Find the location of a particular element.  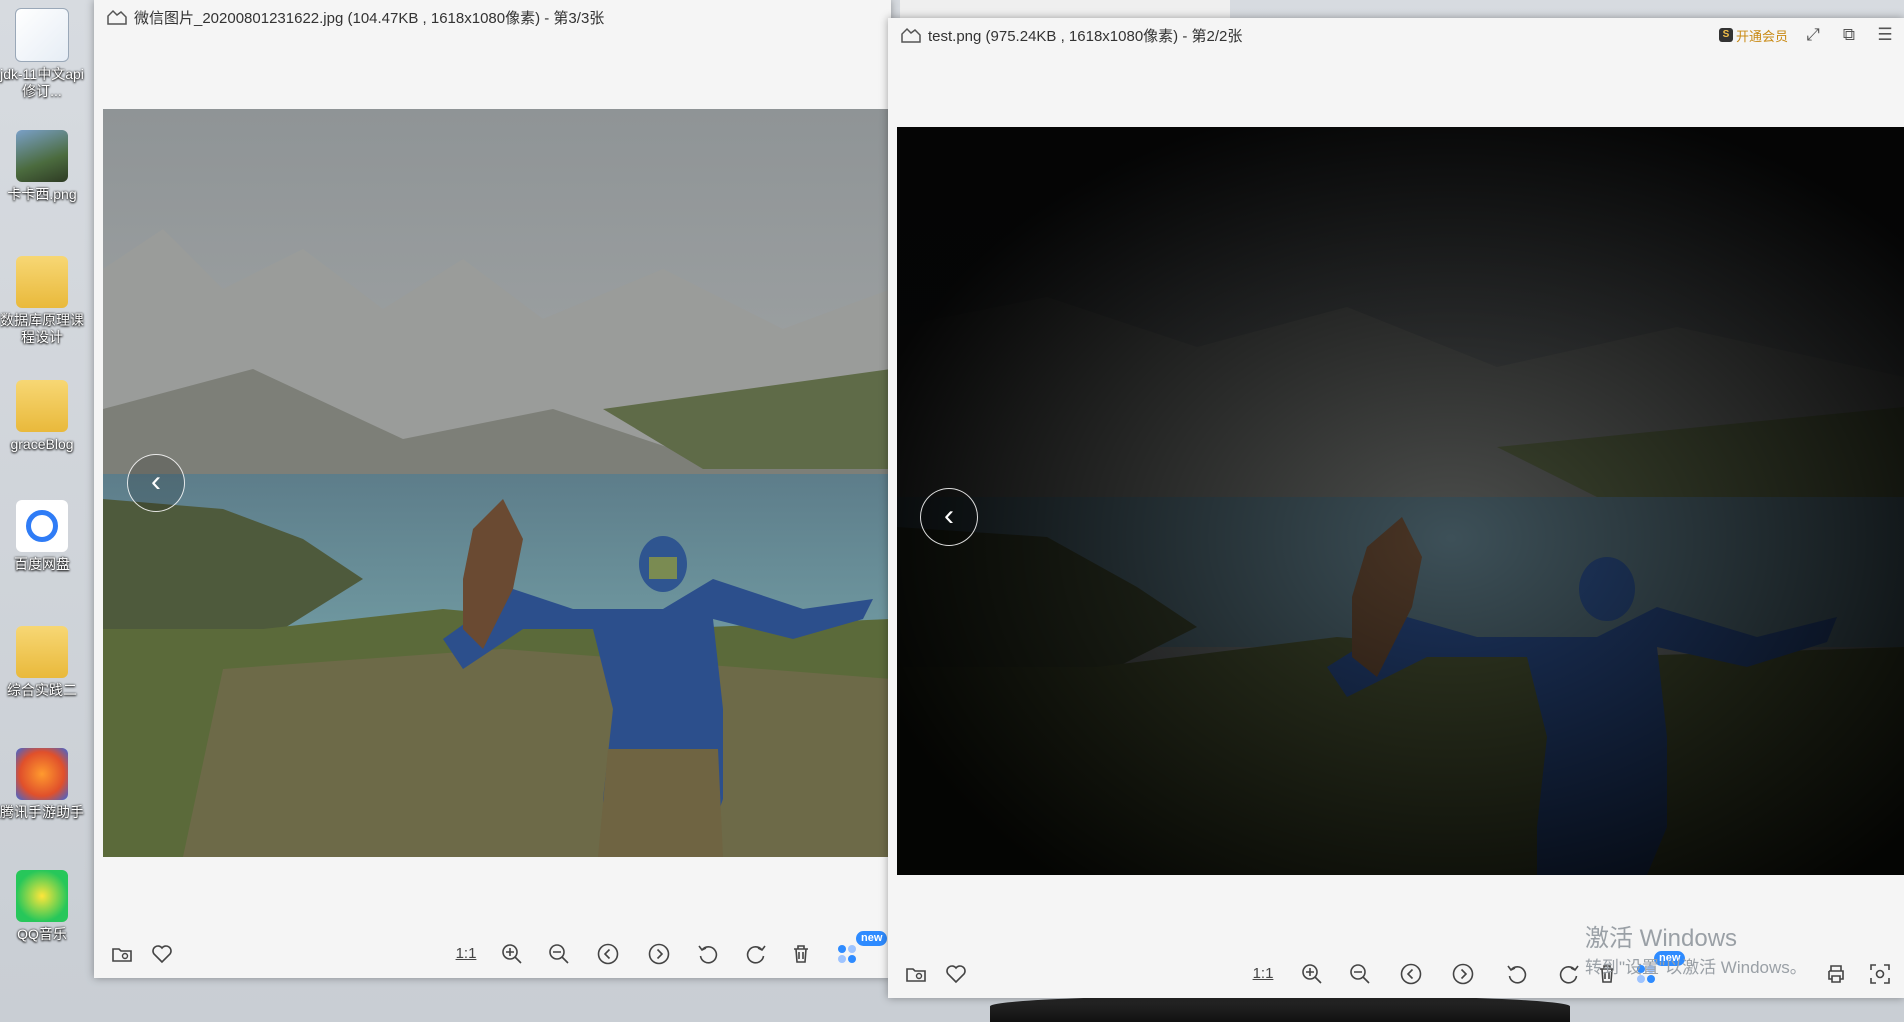

viewer-toolbar: 1:1 new is located at coordinates (492, 953).